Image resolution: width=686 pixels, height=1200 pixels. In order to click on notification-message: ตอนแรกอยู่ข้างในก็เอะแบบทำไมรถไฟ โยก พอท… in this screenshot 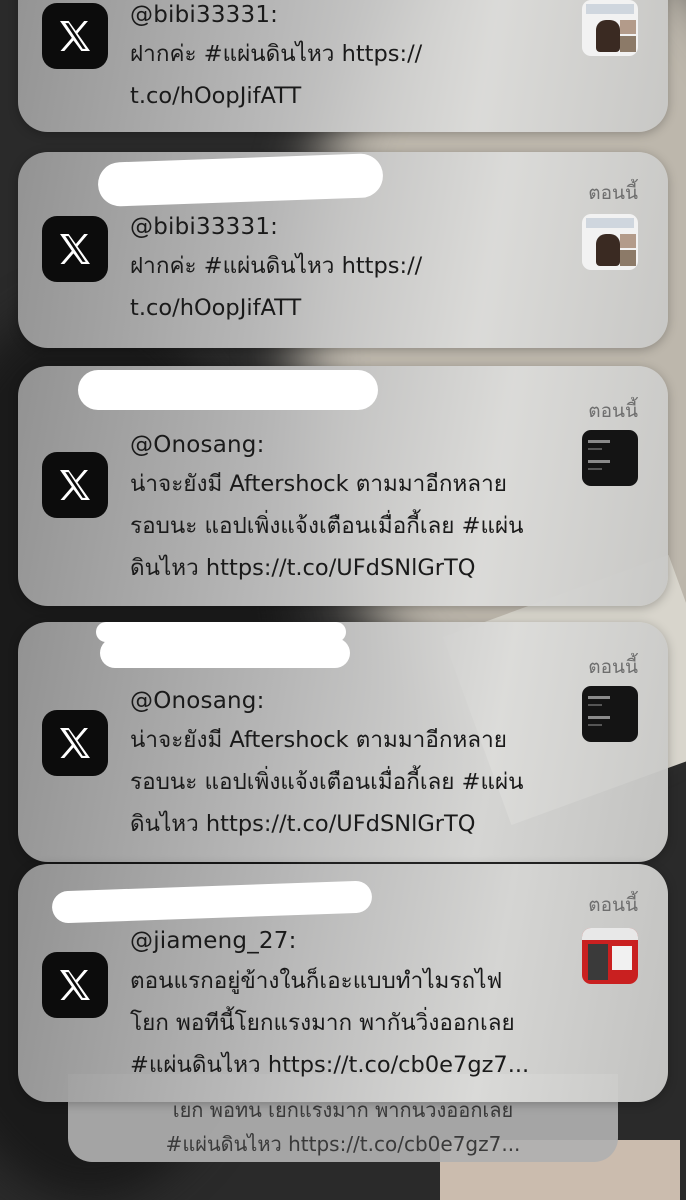, I will do `click(330, 1023)`.